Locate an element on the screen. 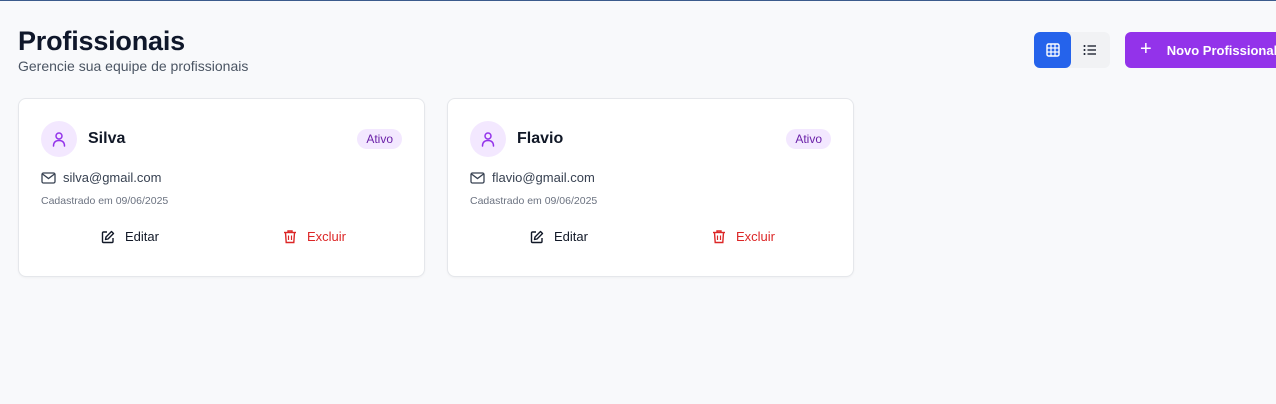  view-toggle is located at coordinates (1072, 50).